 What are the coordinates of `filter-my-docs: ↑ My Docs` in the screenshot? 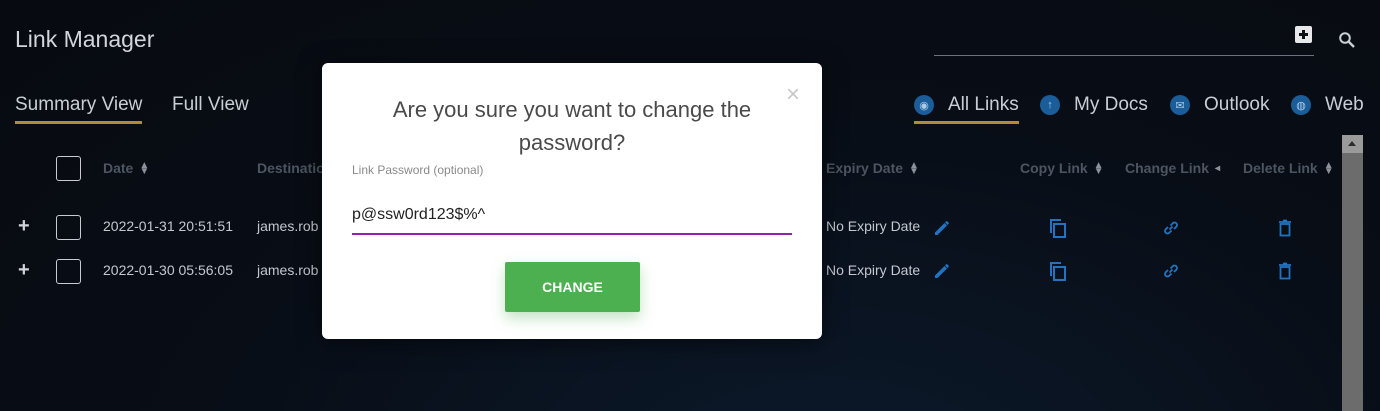 It's located at (1094, 107).